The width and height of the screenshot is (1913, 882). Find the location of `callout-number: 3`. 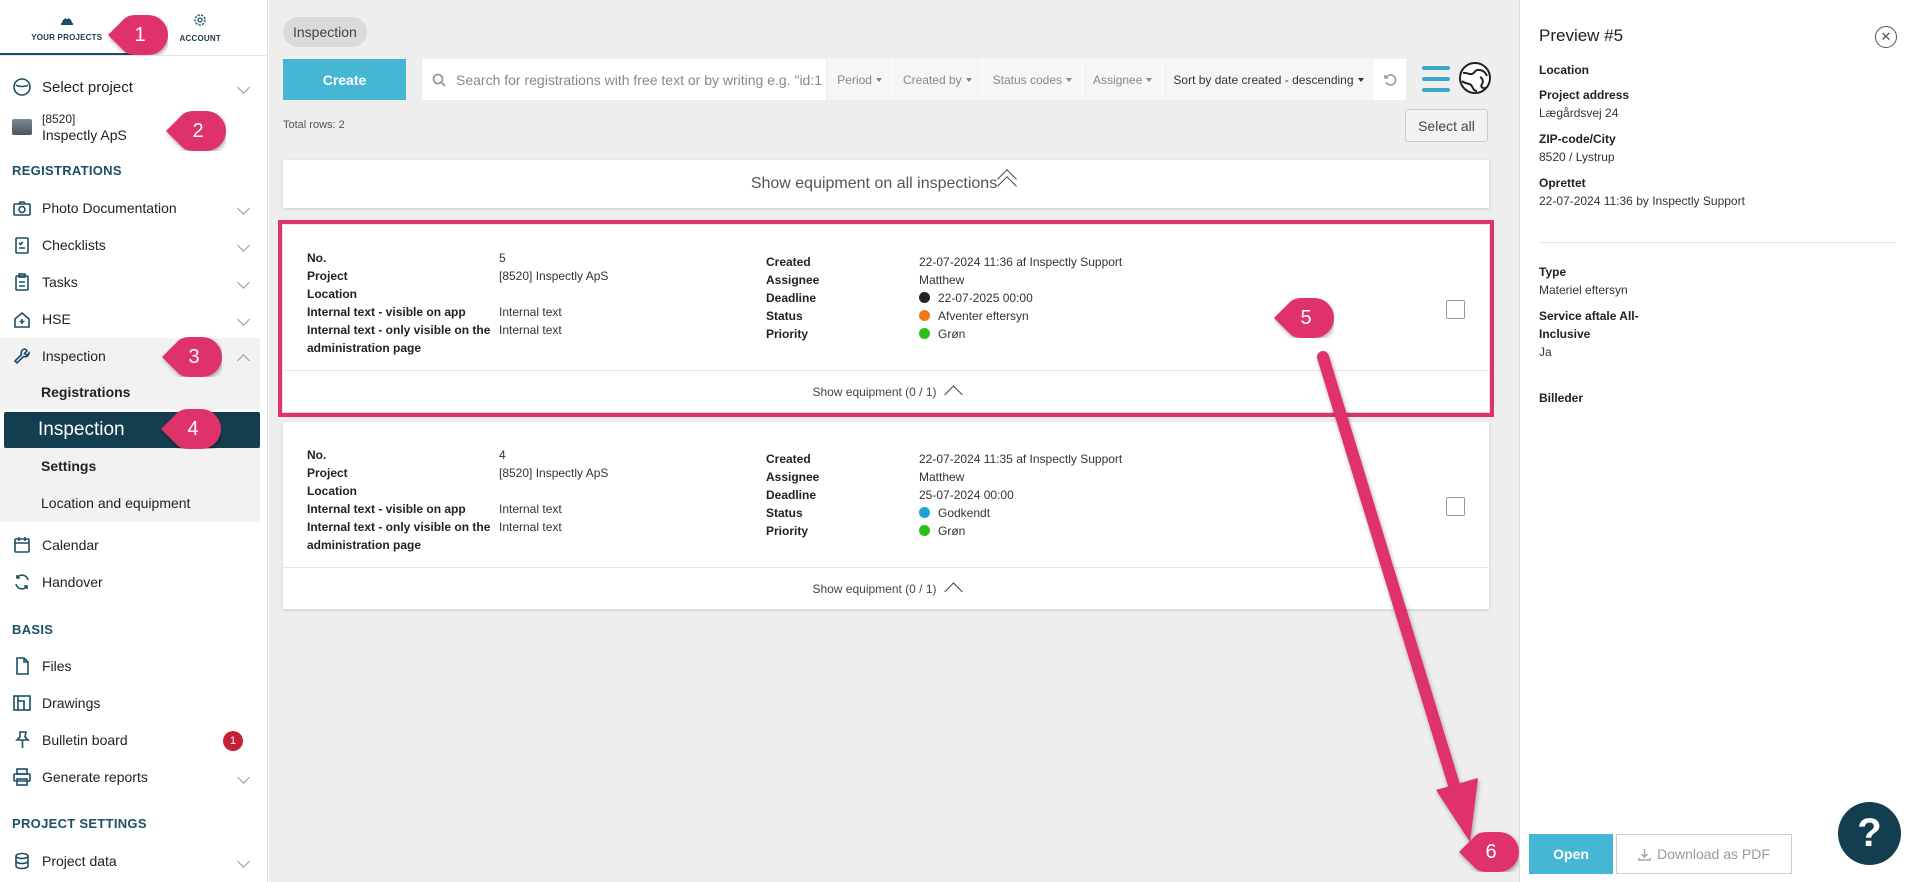

callout-number: 3 is located at coordinates (194, 356).